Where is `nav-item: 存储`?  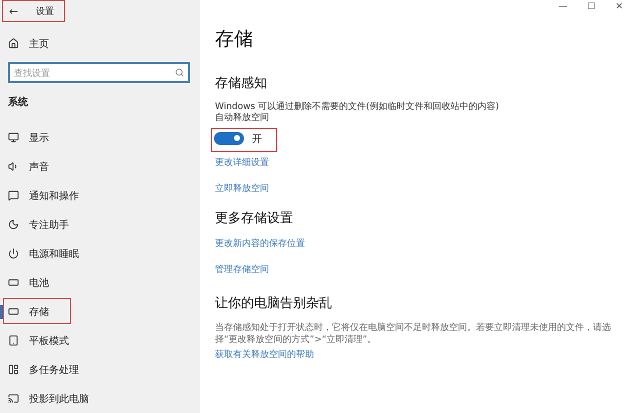
nav-item: 存储 is located at coordinates (100, 311).